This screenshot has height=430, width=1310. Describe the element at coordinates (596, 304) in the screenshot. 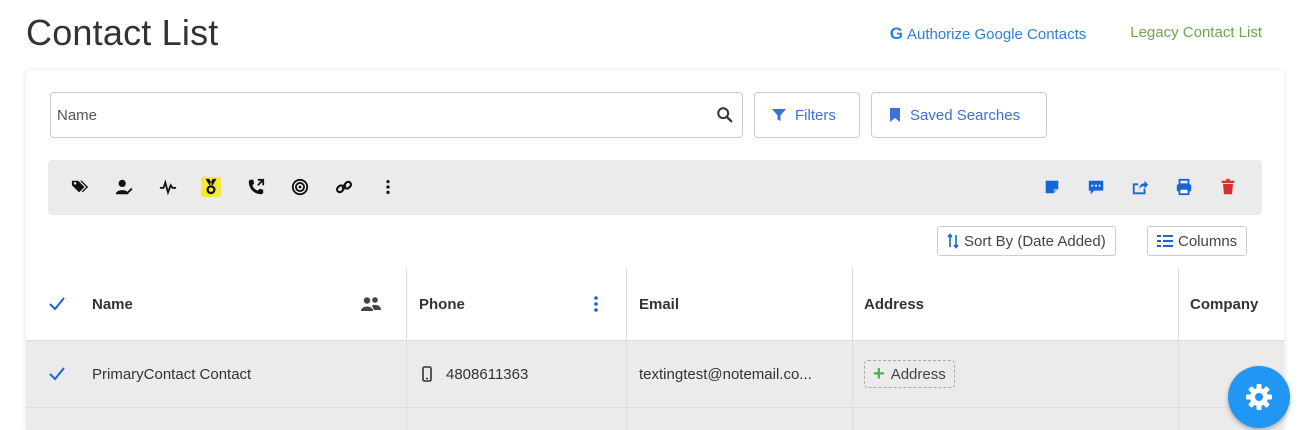

I see `phone-column-menu-icon` at that location.